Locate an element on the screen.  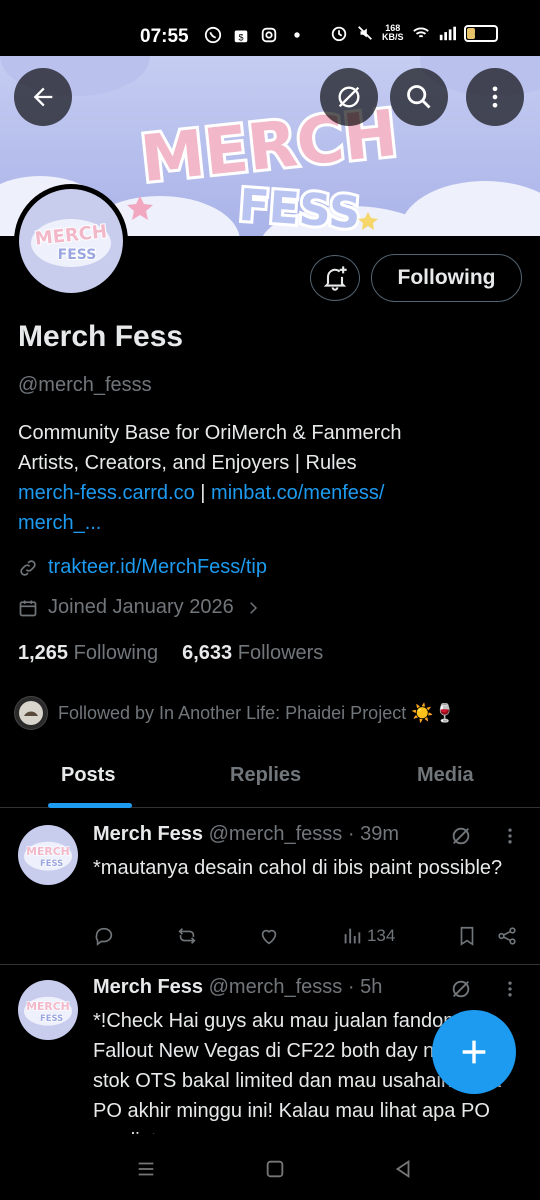
more-button is located at coordinates (495, 97).